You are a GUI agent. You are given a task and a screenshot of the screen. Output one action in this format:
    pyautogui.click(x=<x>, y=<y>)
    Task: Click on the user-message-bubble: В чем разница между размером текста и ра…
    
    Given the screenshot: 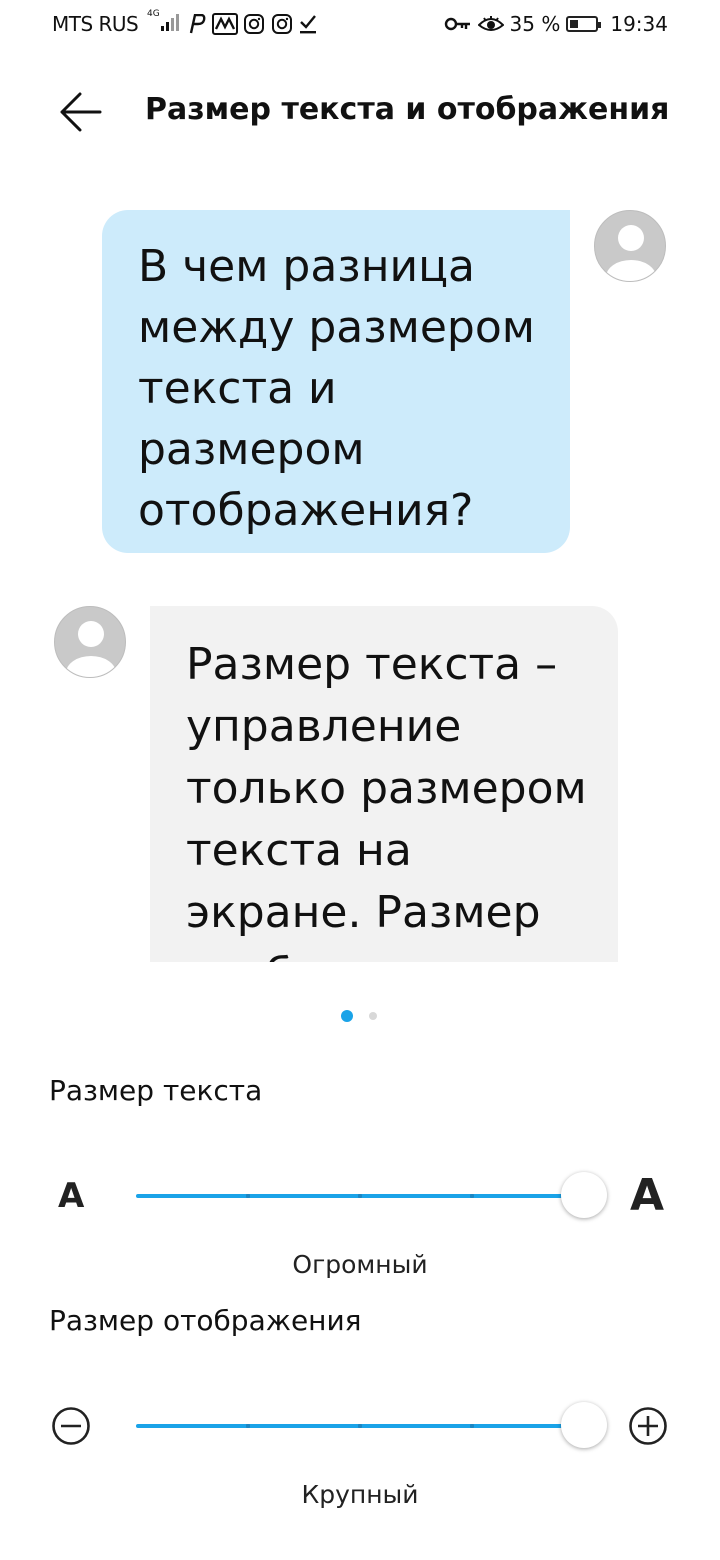 What is the action you would take?
    pyautogui.click(x=336, y=381)
    